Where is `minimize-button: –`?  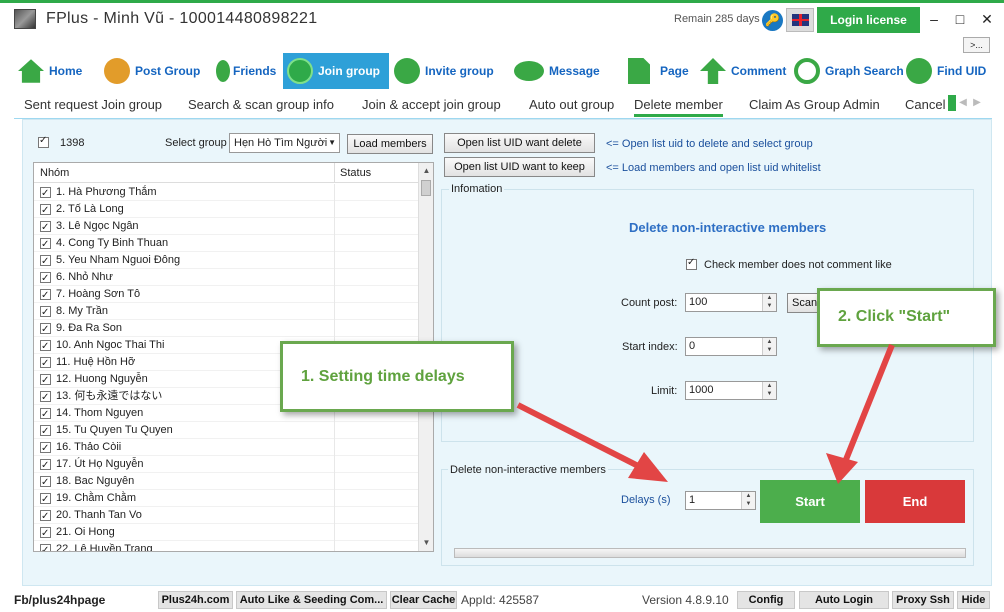
minimize-button: – is located at coordinates (934, 19).